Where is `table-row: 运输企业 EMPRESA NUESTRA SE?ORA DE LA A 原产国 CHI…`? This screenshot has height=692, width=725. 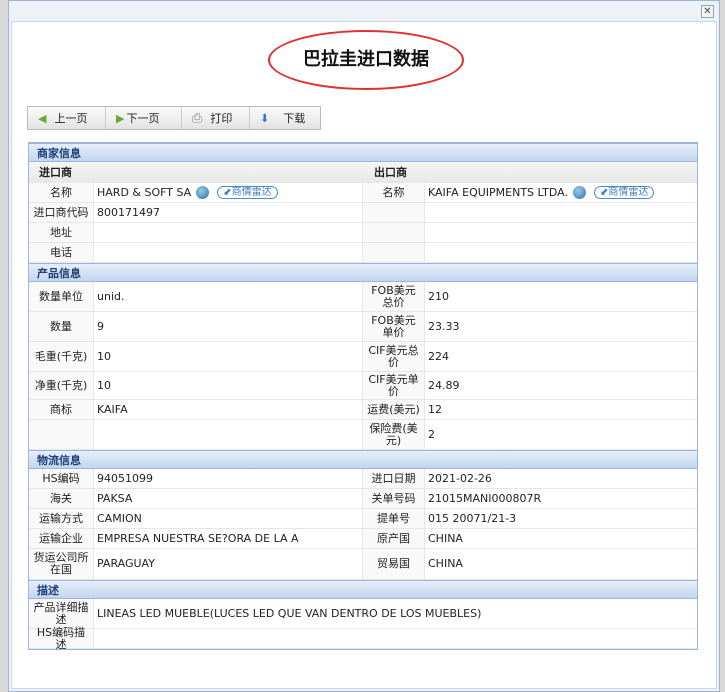
table-row: 运输企业 EMPRESA NUESTRA SE?ORA DE LA A 原产国 CHI… is located at coordinates (363, 539).